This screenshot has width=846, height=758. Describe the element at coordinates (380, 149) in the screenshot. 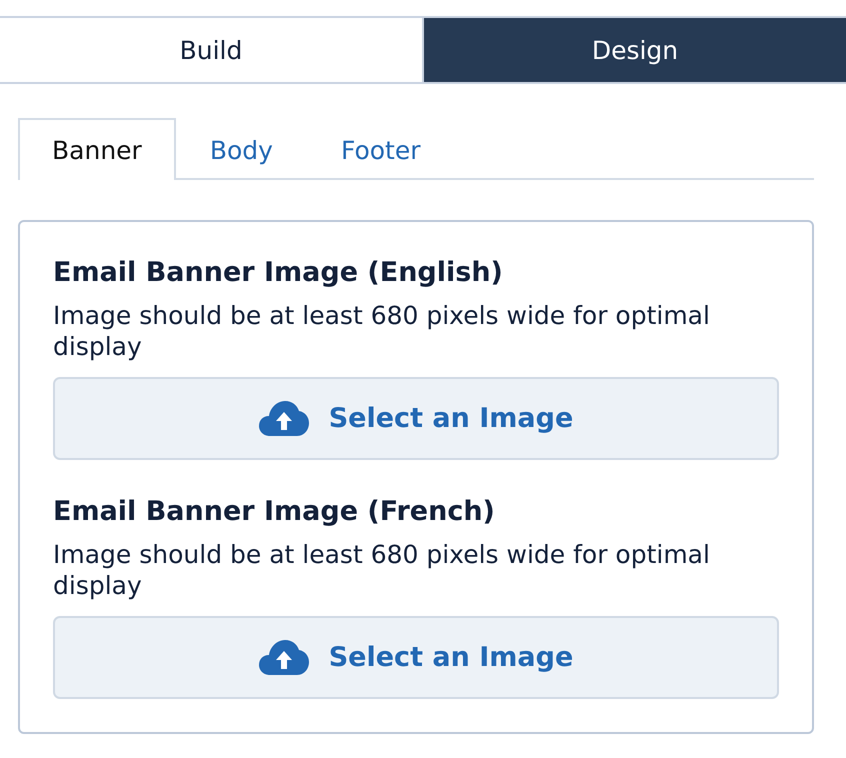

I see `section-tab: Footer` at that location.